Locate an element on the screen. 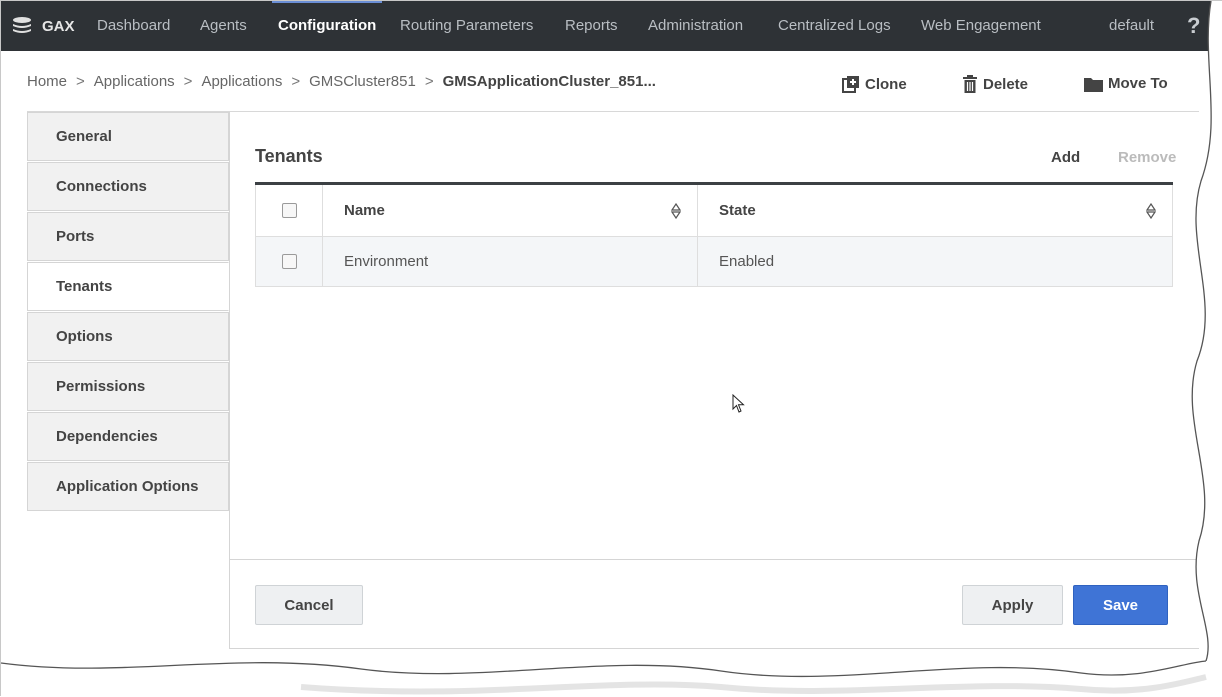  tab-tenants: Tenants is located at coordinates (128, 286).